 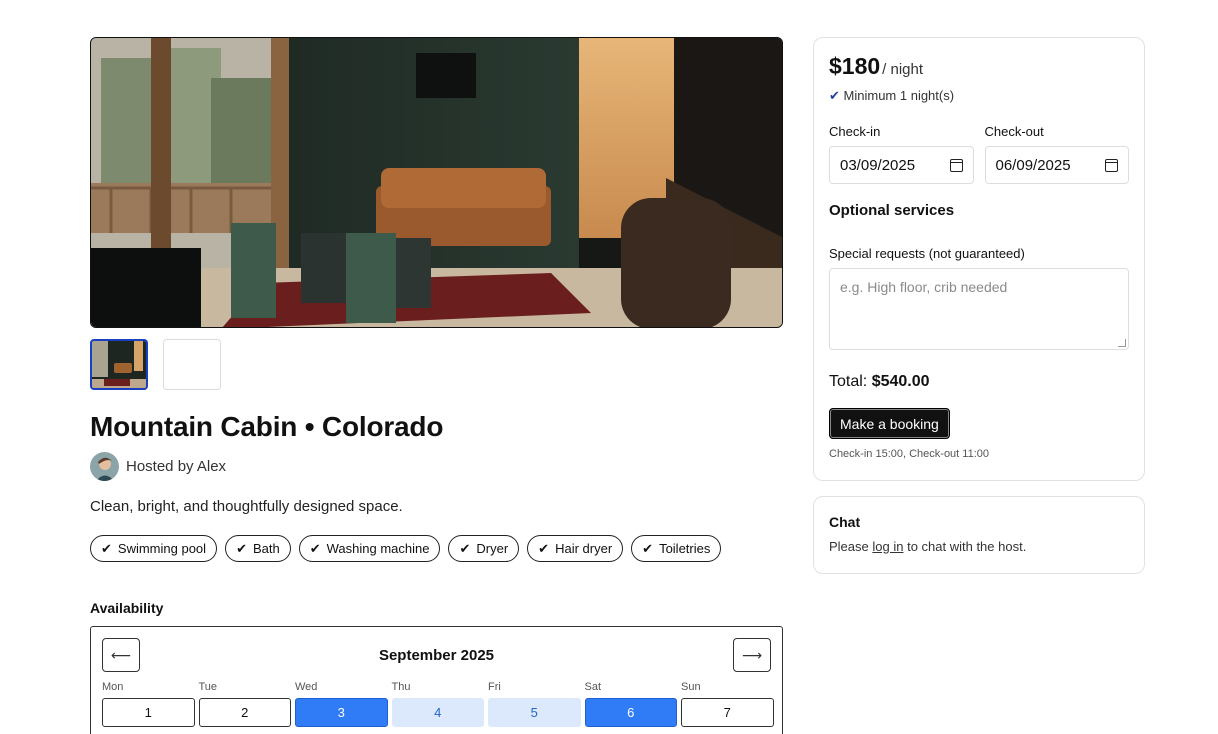 What do you see at coordinates (593, 687) in the screenshot?
I see `weekday-label: Sat` at bounding box center [593, 687].